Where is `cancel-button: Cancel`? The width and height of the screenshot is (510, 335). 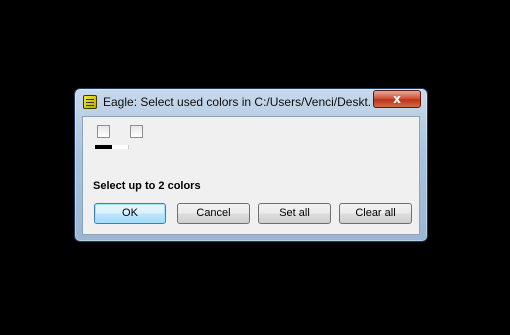 cancel-button: Cancel is located at coordinates (213, 213).